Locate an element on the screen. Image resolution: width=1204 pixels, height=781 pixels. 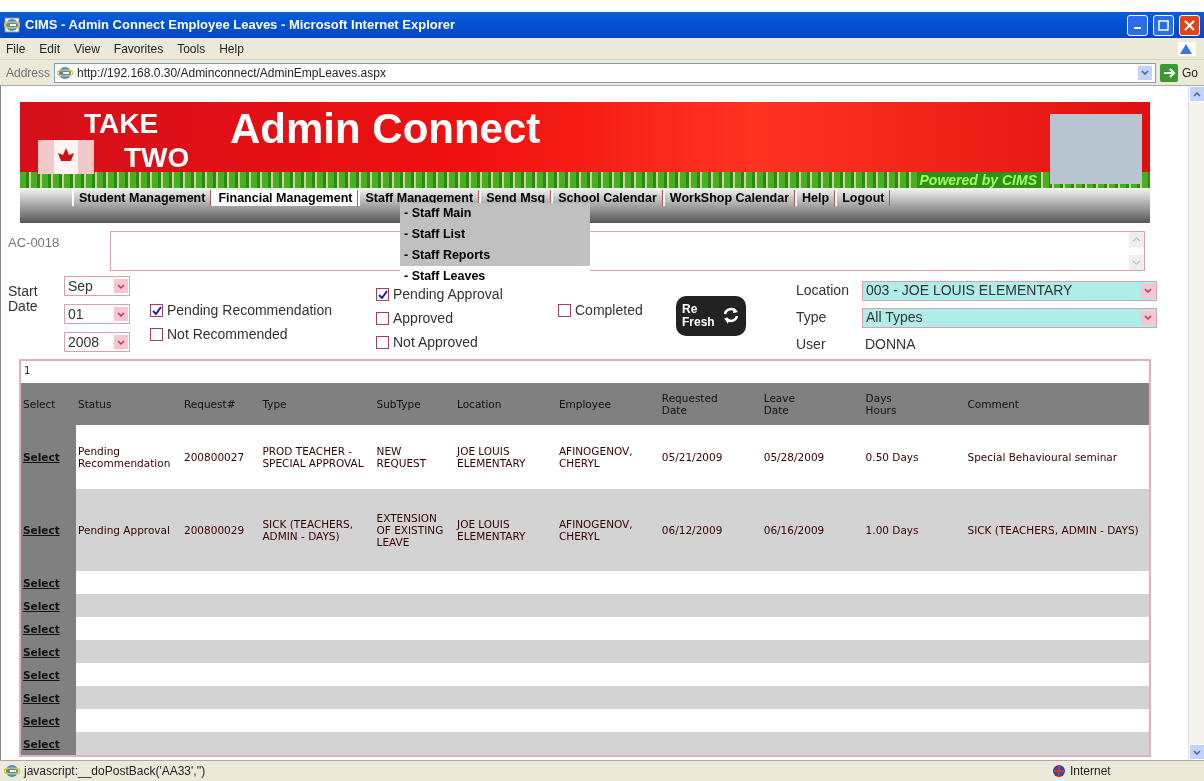
location-label: Location is located at coordinates (823, 290).